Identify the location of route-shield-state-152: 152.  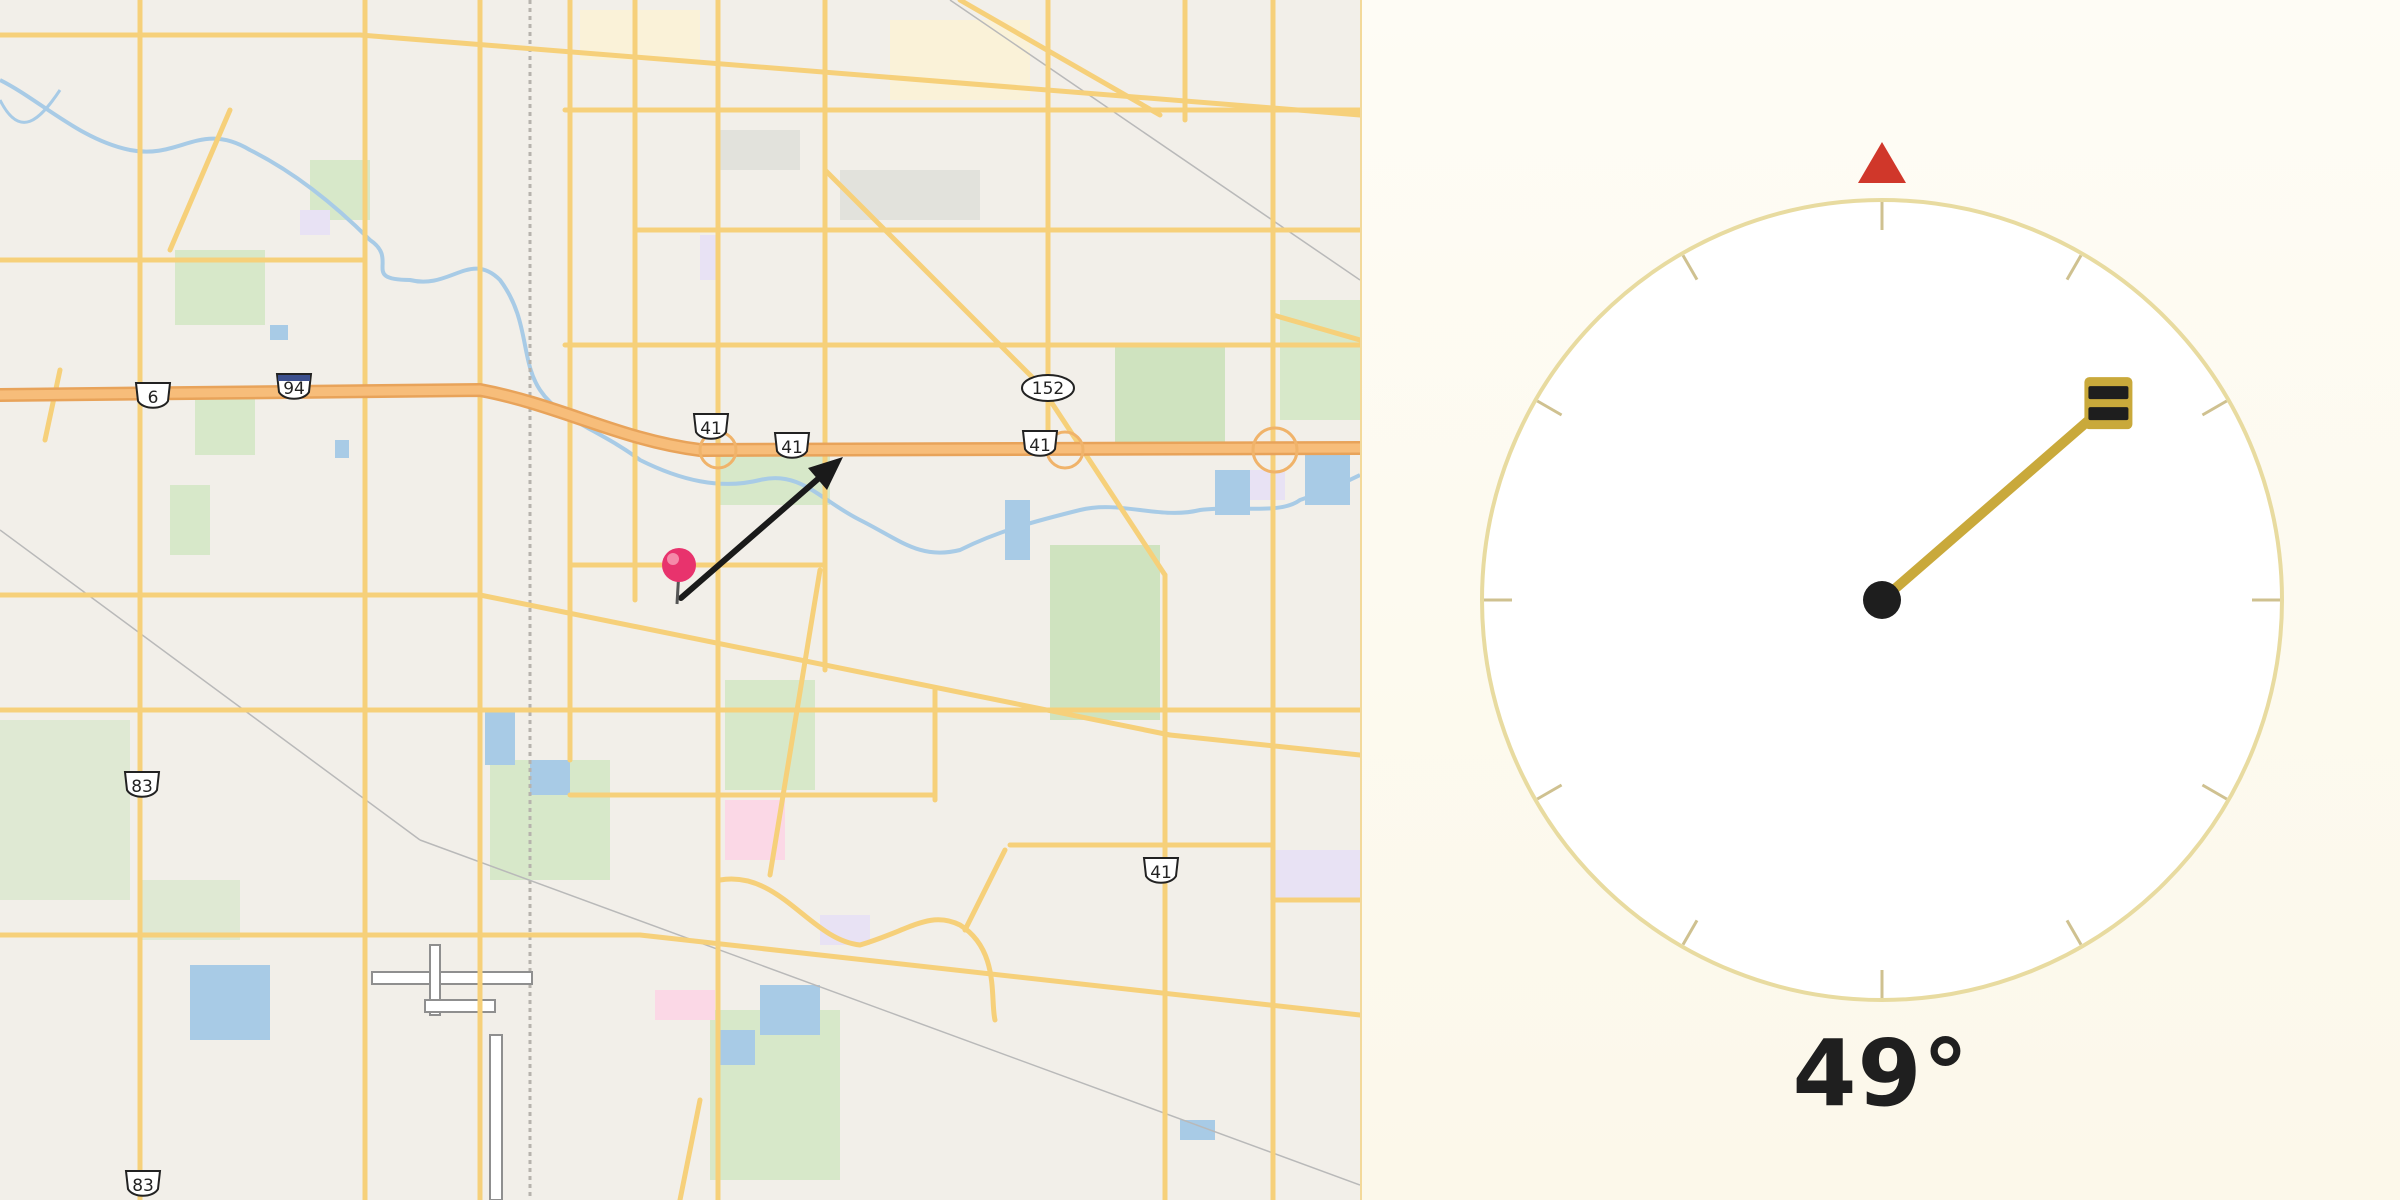
(1048, 388).